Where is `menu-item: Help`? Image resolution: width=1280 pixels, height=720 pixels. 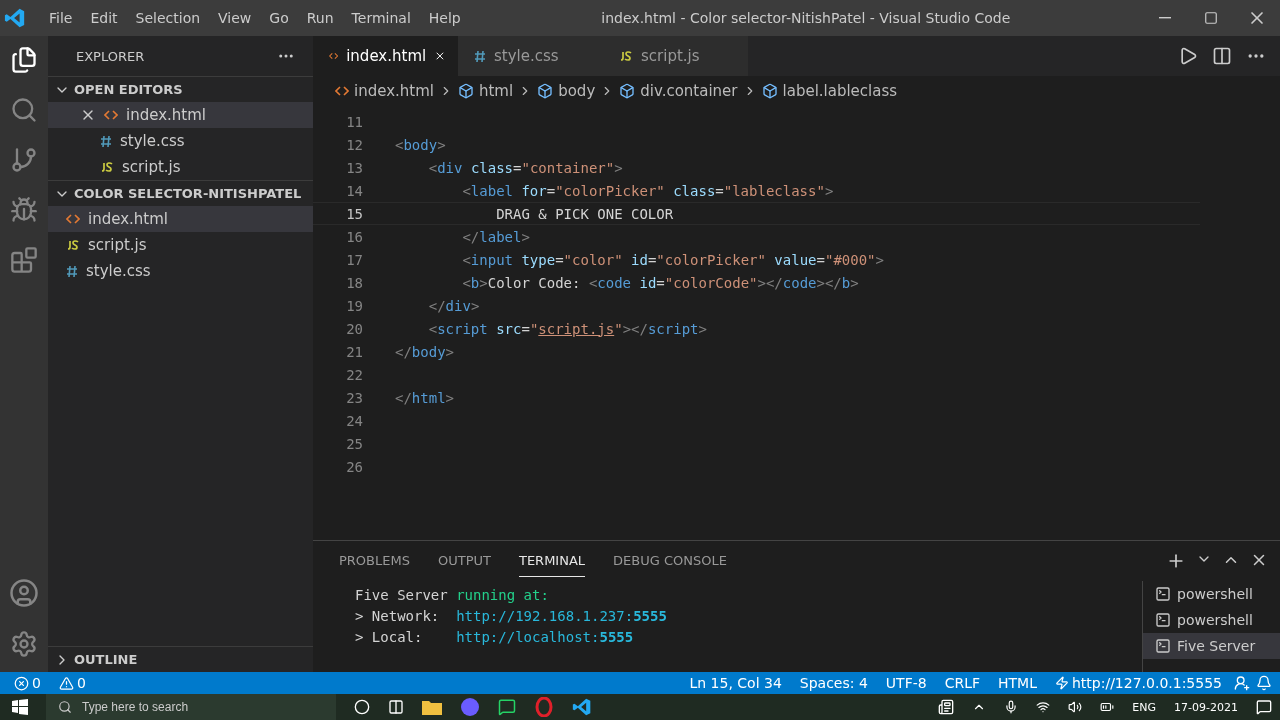
menu-item: Help is located at coordinates (444, 18).